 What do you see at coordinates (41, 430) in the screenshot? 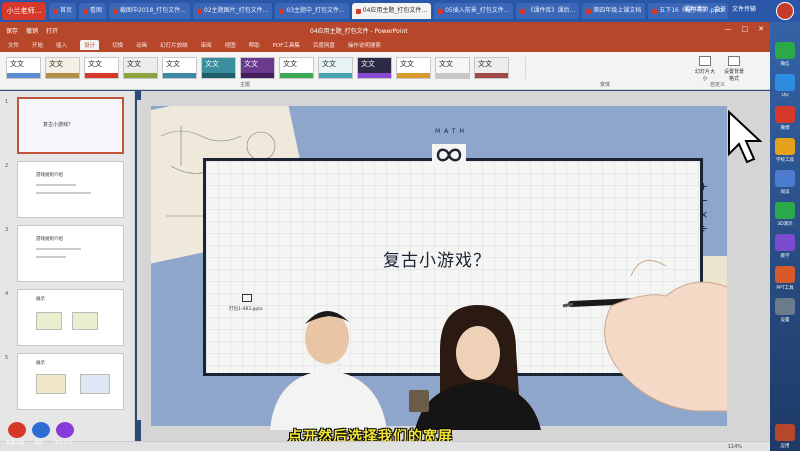
I see `video-icon` at bounding box center [41, 430].